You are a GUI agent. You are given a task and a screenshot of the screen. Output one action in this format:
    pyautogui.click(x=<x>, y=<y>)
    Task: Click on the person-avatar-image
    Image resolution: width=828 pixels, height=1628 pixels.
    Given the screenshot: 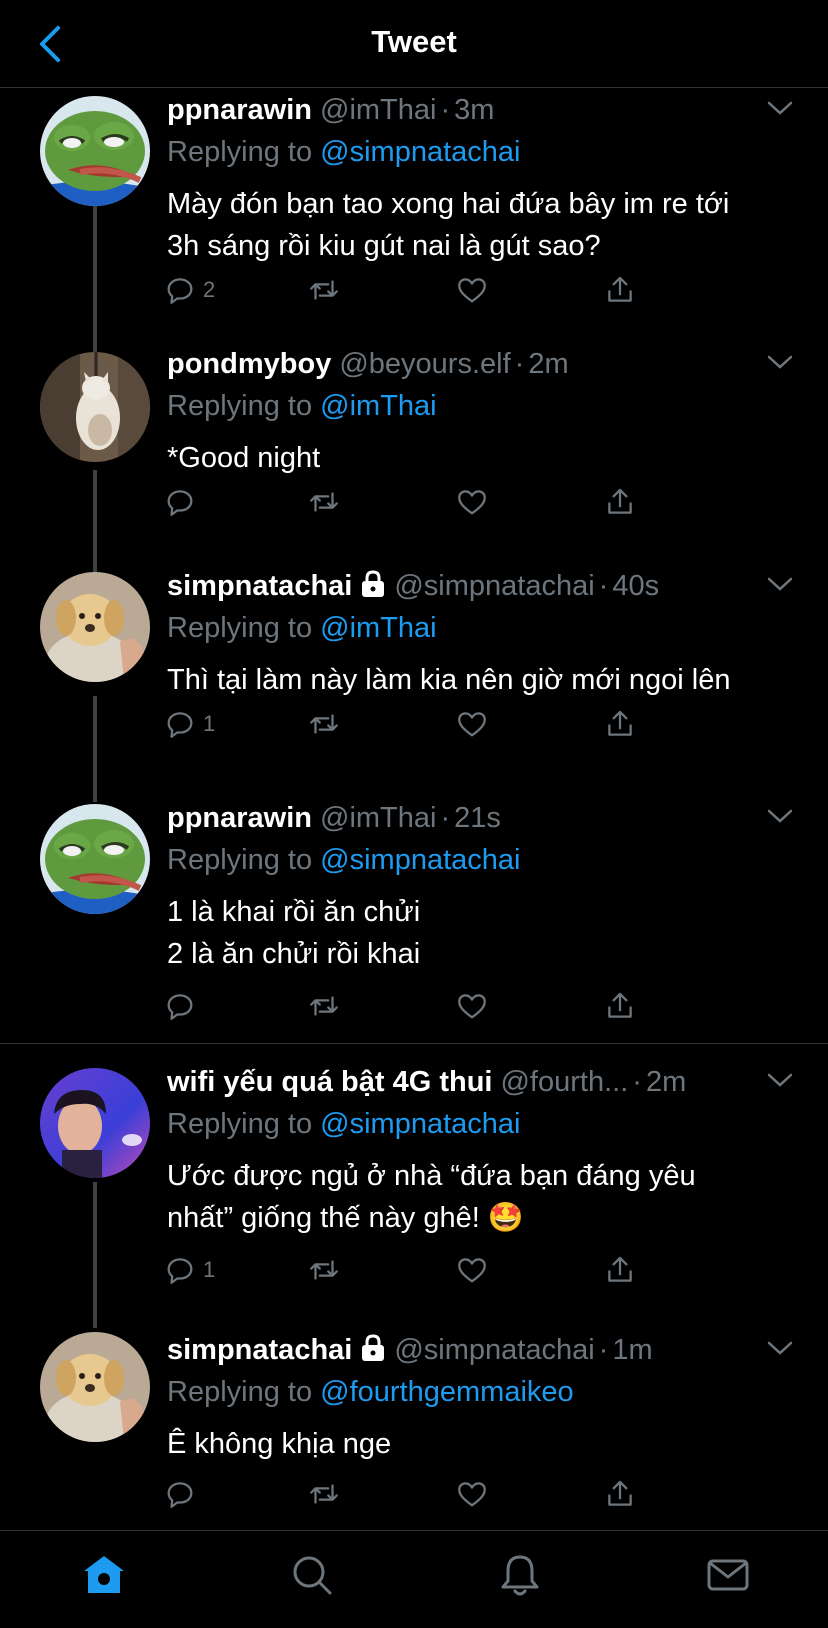 What is the action you would take?
    pyautogui.click(x=95, y=1123)
    